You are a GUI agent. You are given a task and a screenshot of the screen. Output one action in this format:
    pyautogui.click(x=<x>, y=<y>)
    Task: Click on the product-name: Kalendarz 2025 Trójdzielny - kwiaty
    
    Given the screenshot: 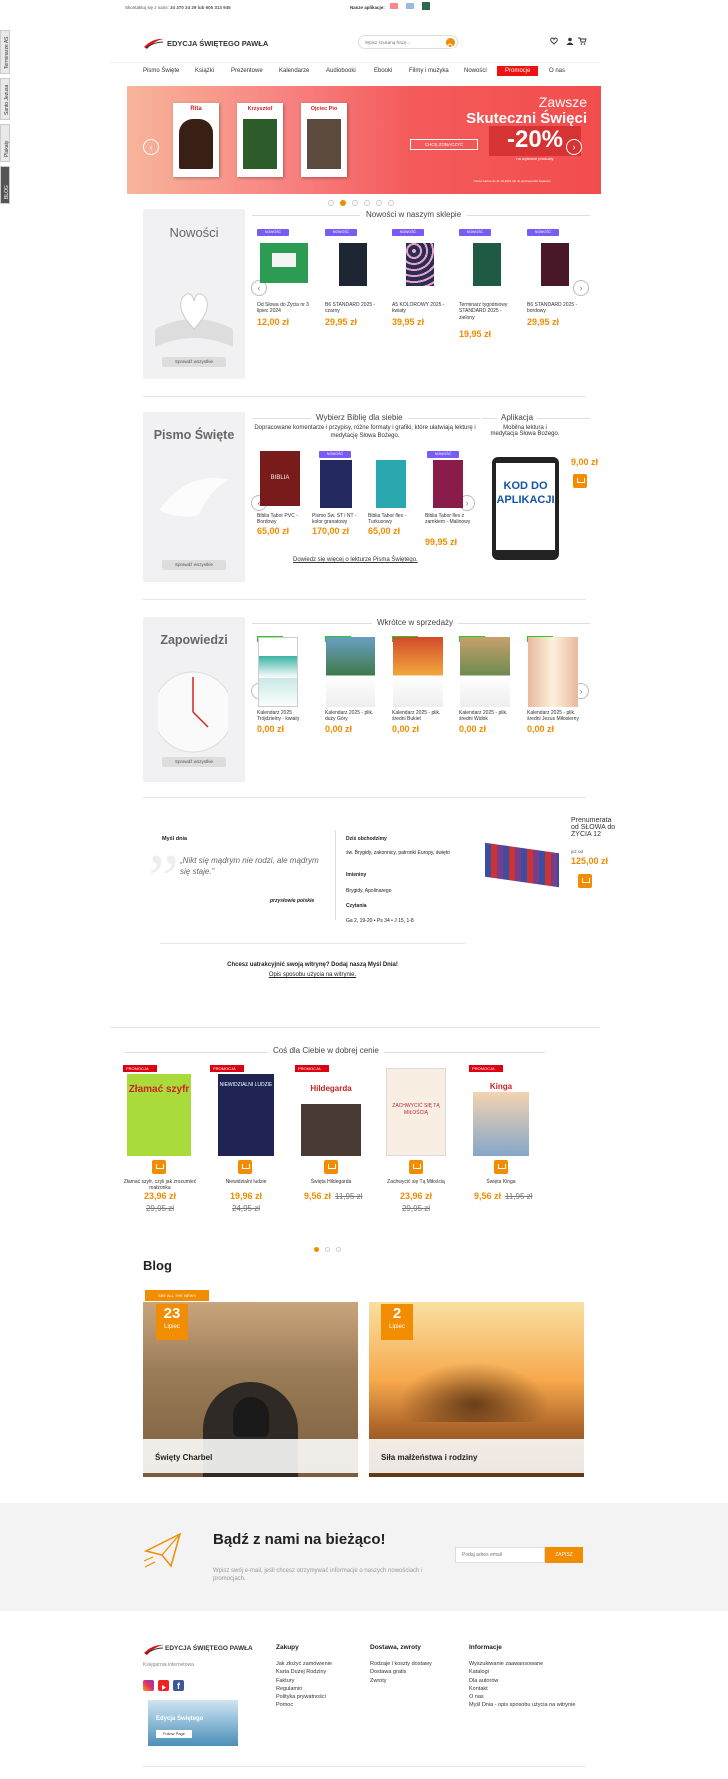 What is the action you would take?
    pyautogui.click(x=284, y=716)
    